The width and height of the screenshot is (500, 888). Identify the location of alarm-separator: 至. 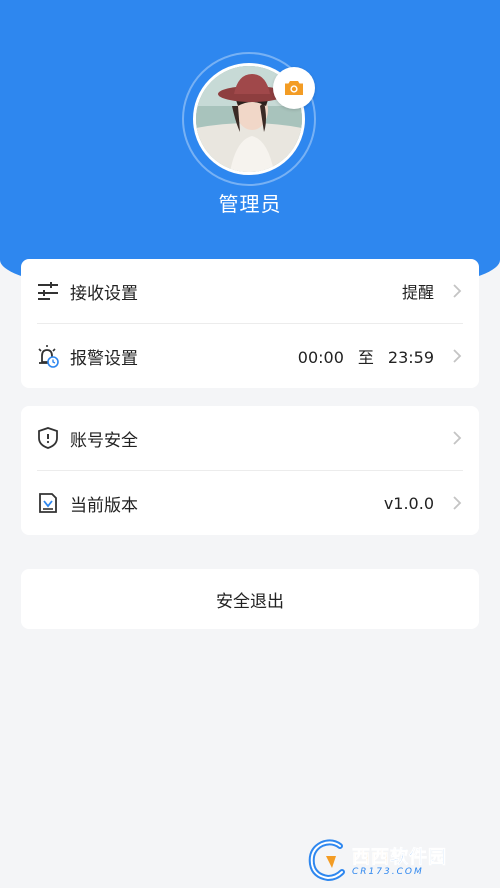
(365, 357).